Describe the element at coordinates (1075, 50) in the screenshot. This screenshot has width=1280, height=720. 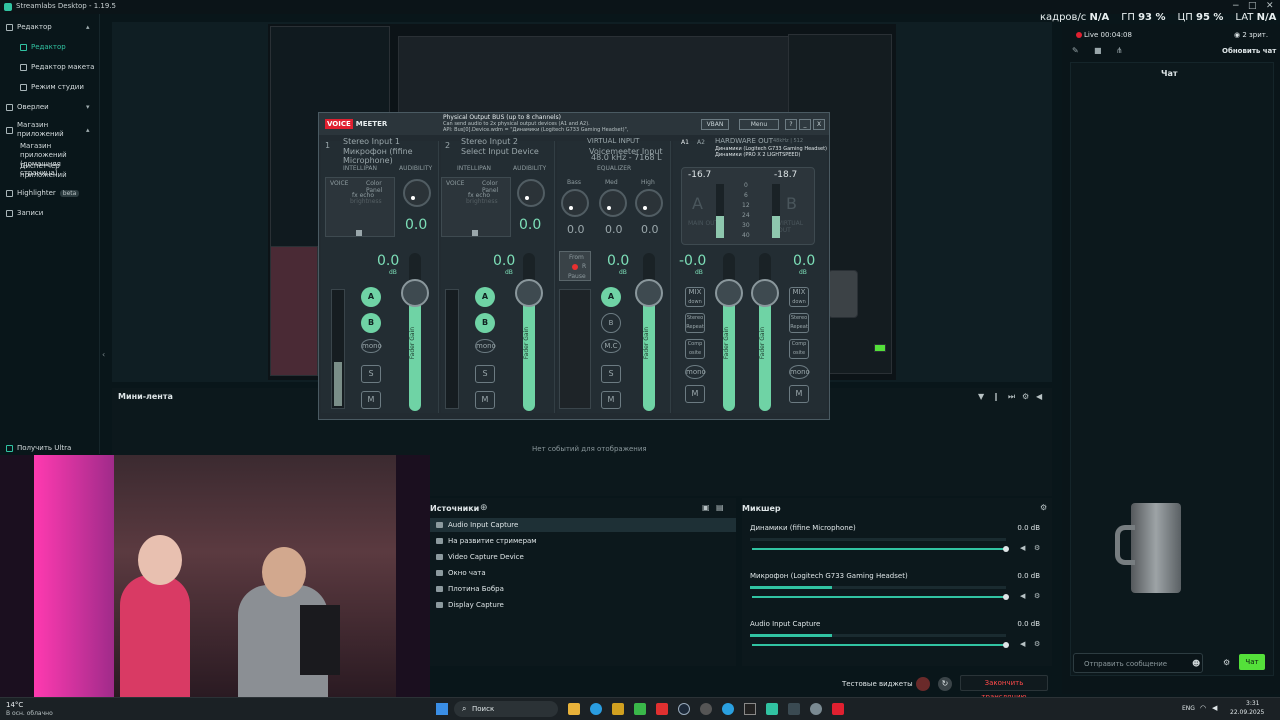
I see `edit-icon: ✎` at that location.